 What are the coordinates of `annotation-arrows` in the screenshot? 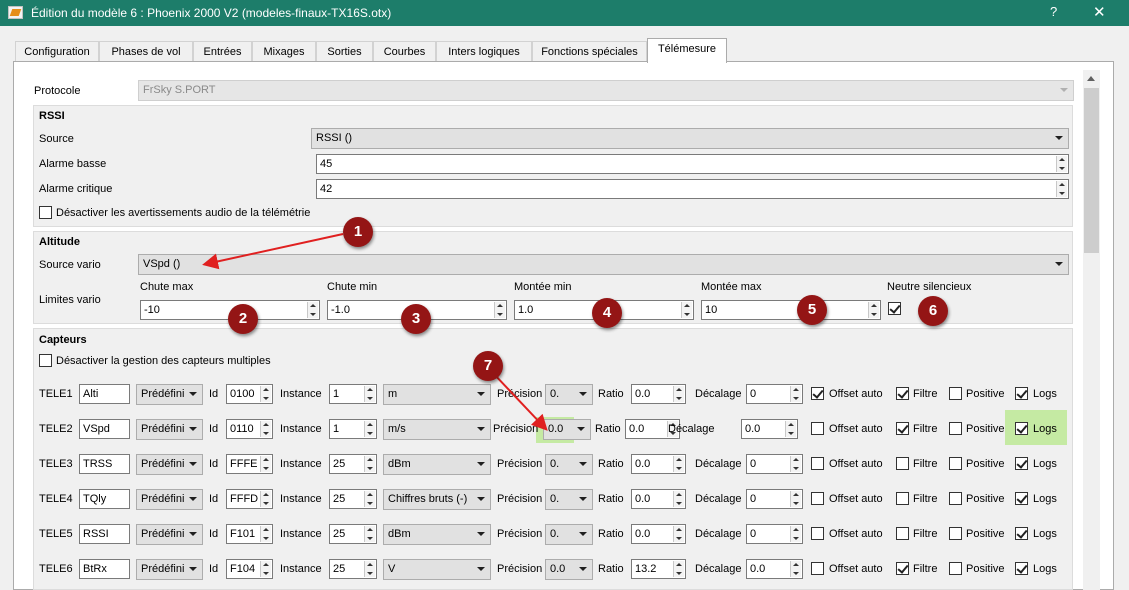 It's located at (375, 332).